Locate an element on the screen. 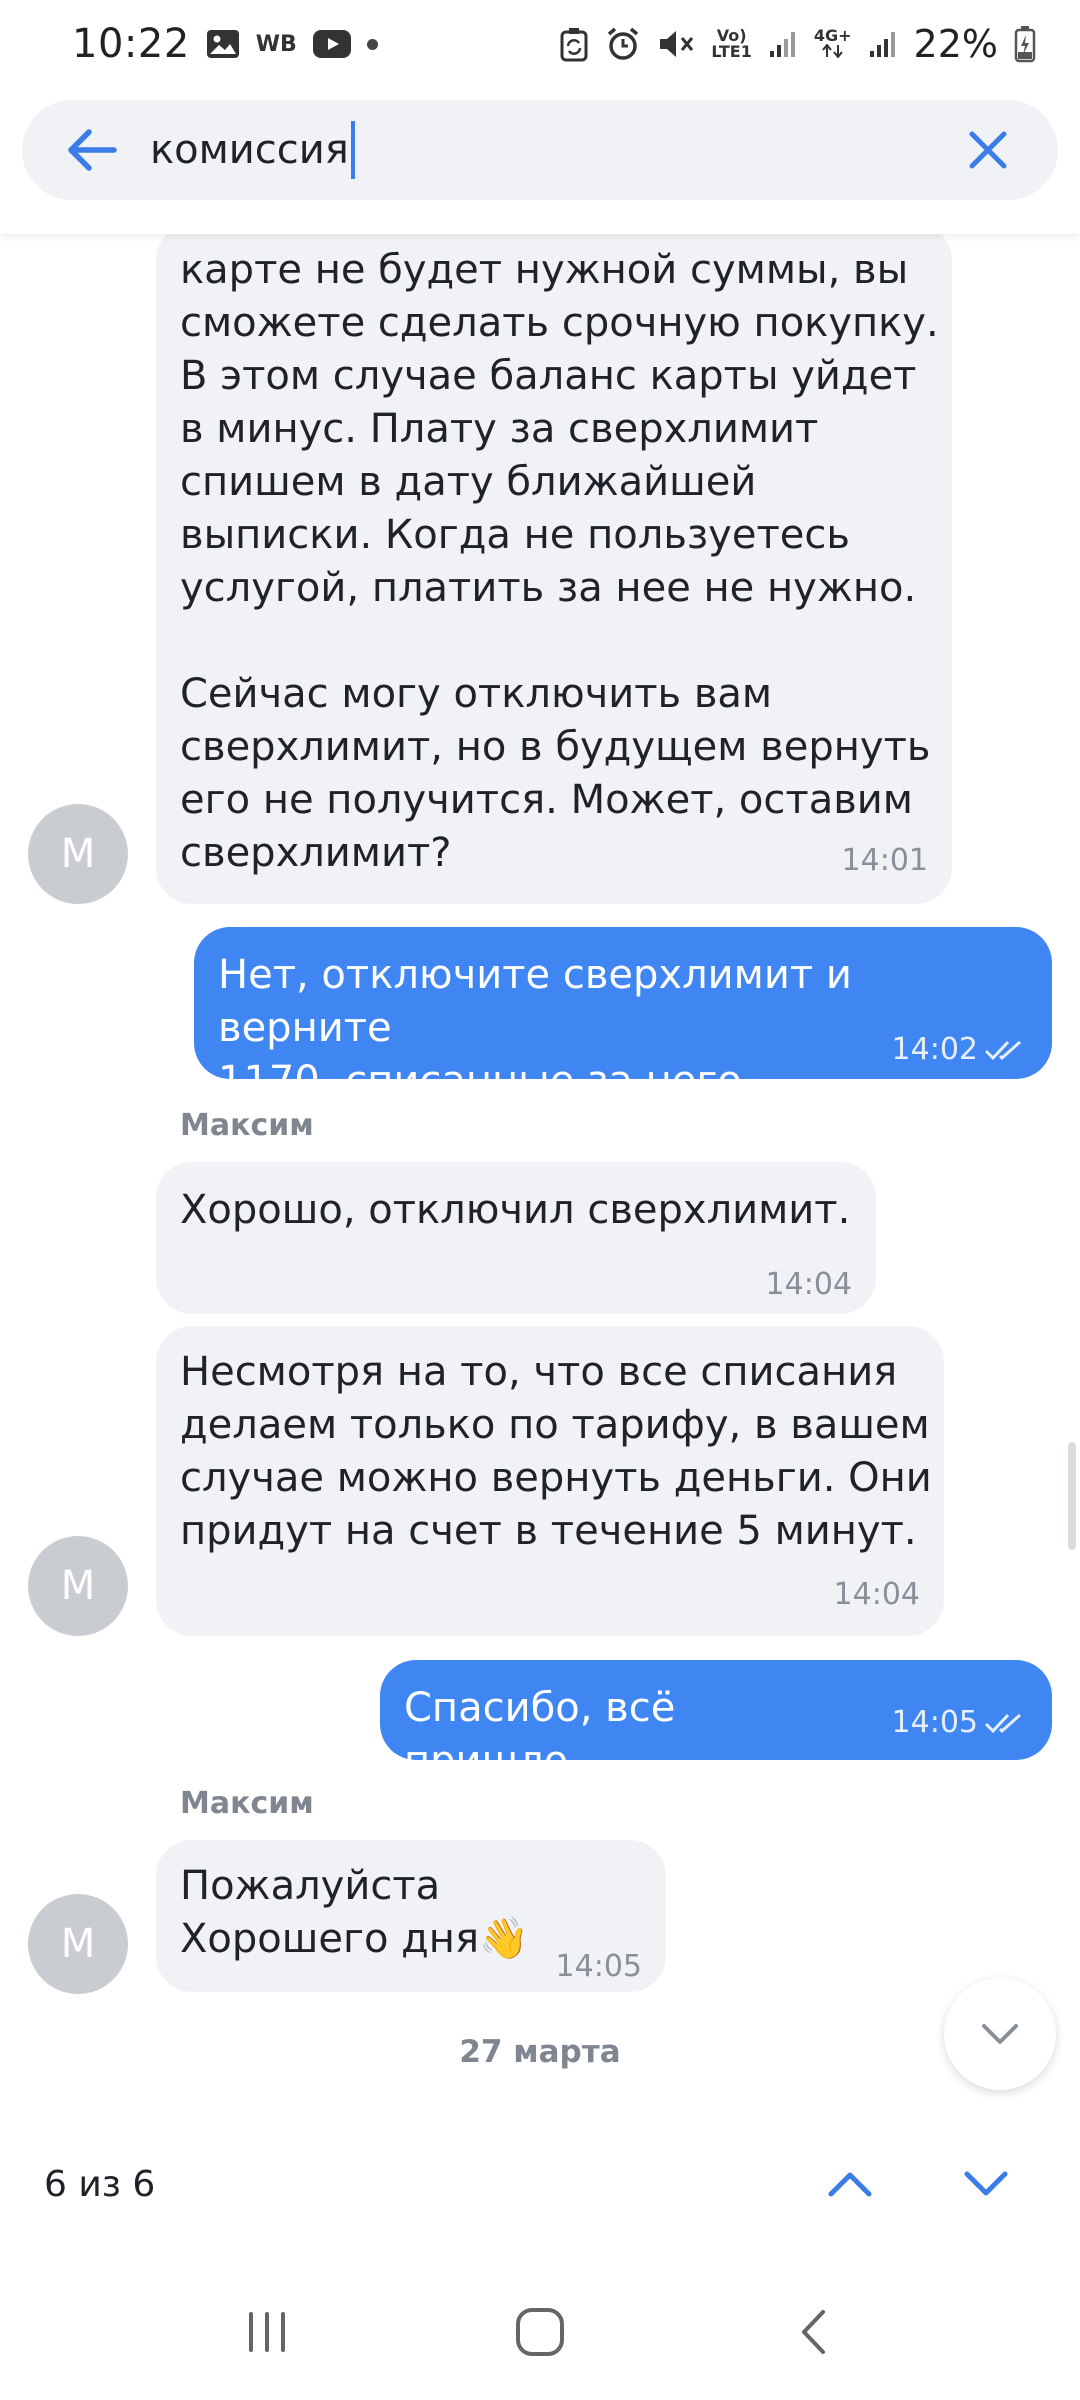  message-bubble-incoming: Пожалуйста Хорошего дня👋 14:05 is located at coordinates (411, 1916).